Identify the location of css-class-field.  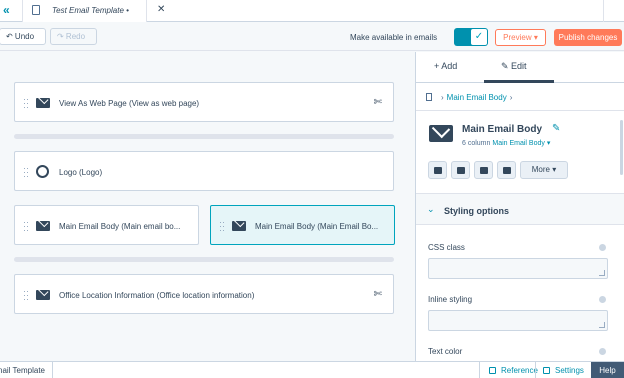
(518, 268).